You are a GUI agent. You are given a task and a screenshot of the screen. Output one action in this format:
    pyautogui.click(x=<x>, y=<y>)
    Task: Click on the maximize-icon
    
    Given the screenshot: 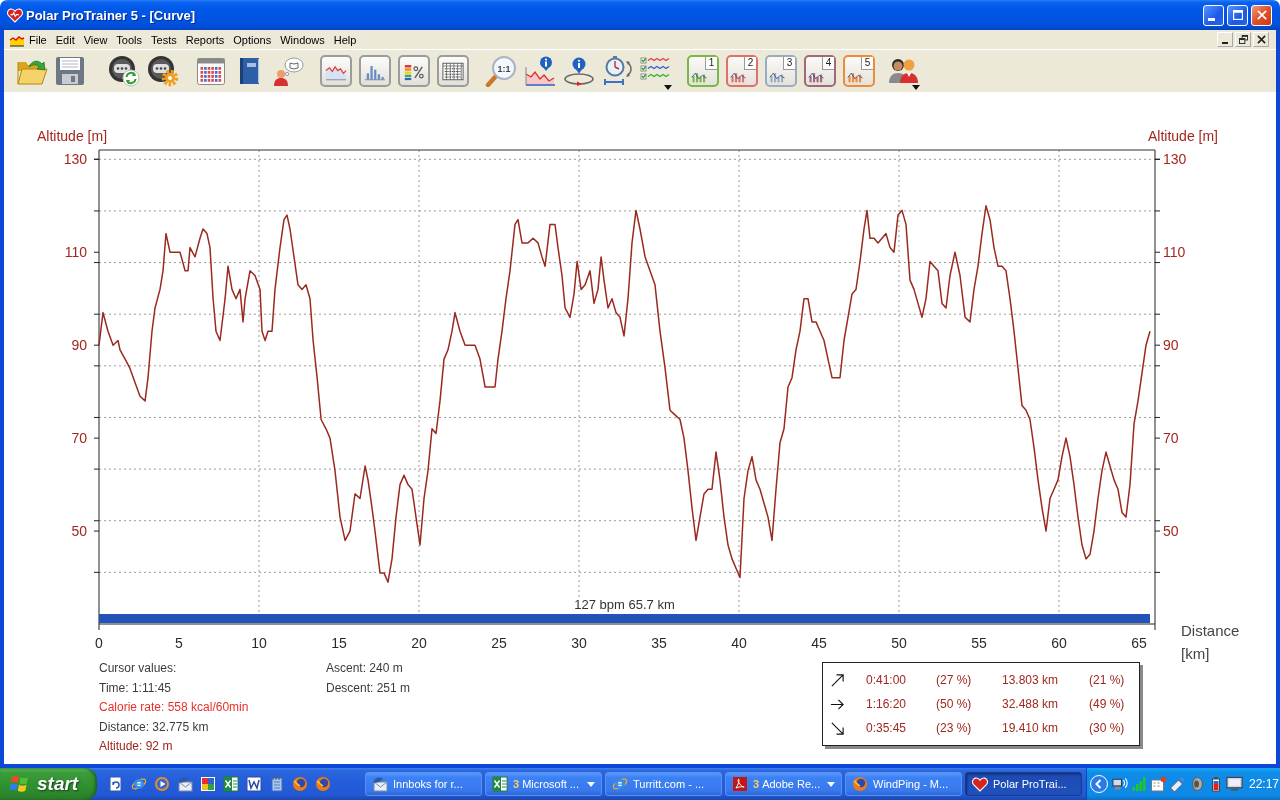 What is the action you would take?
    pyautogui.click(x=1237, y=15)
    